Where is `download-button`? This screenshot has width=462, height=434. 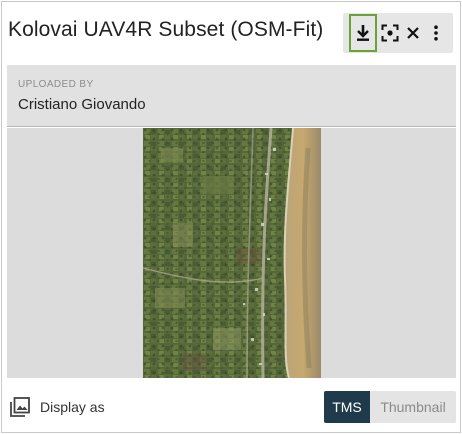
download-button is located at coordinates (363, 33).